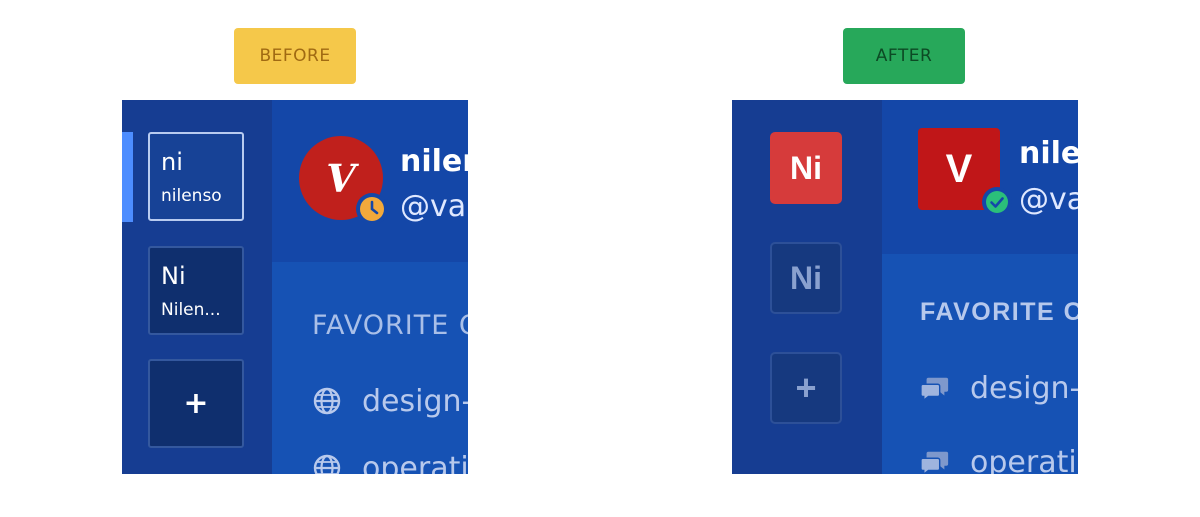 This screenshot has height=517, width=1200. Describe the element at coordinates (196, 176) in the screenshot. I see `team-tile-nilenso: ni nilenso` at that location.